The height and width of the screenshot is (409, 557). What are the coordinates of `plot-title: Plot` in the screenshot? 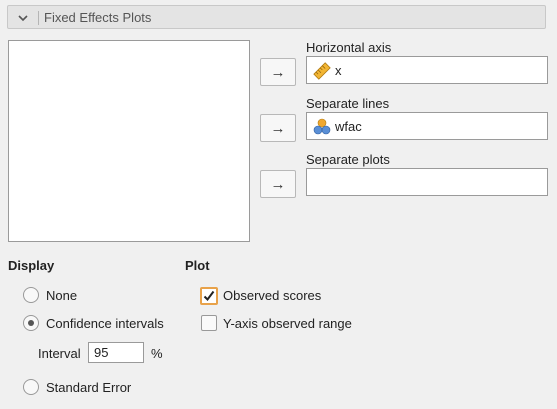 It's located at (197, 265).